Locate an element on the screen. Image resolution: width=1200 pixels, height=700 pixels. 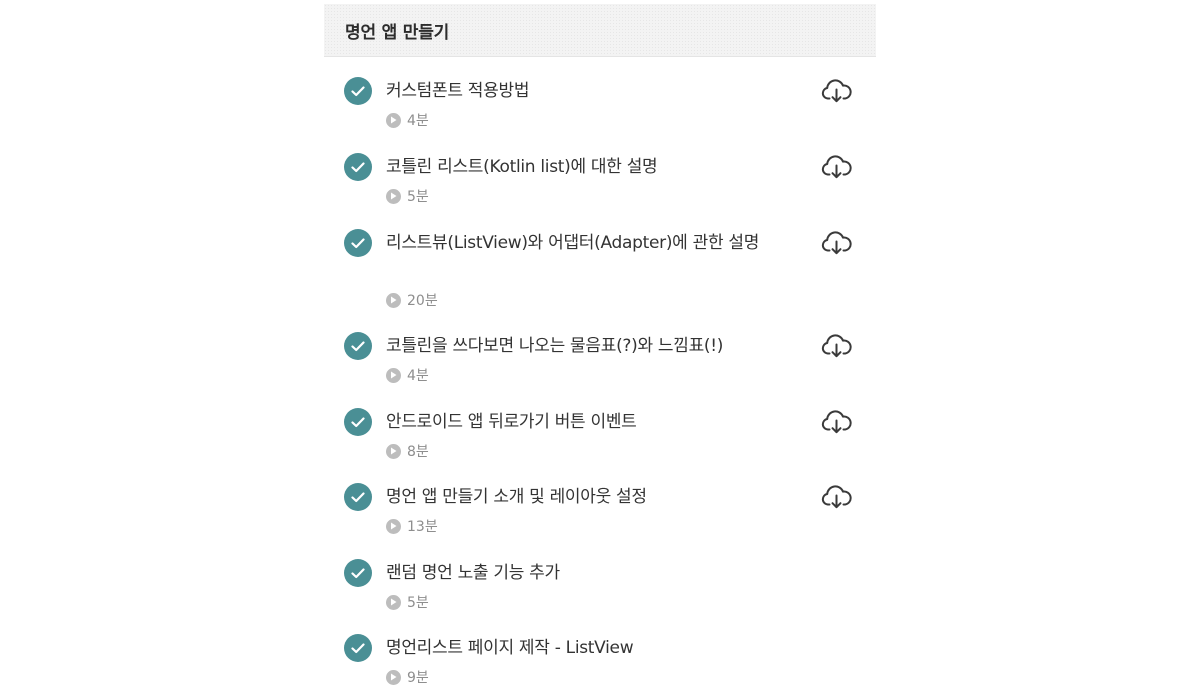
section-title: 명언 앱 만들기 is located at coordinates (397, 32).